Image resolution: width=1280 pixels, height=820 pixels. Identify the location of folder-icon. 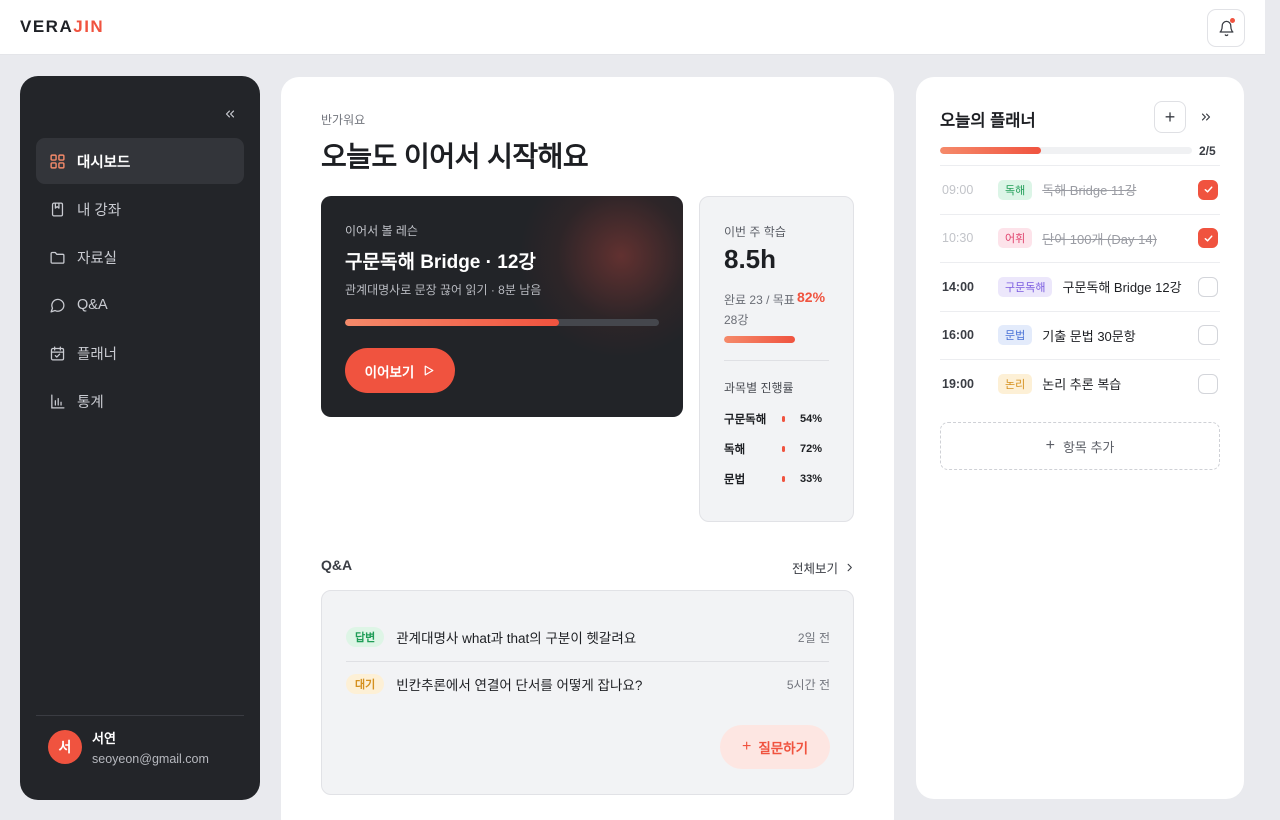
(57, 257).